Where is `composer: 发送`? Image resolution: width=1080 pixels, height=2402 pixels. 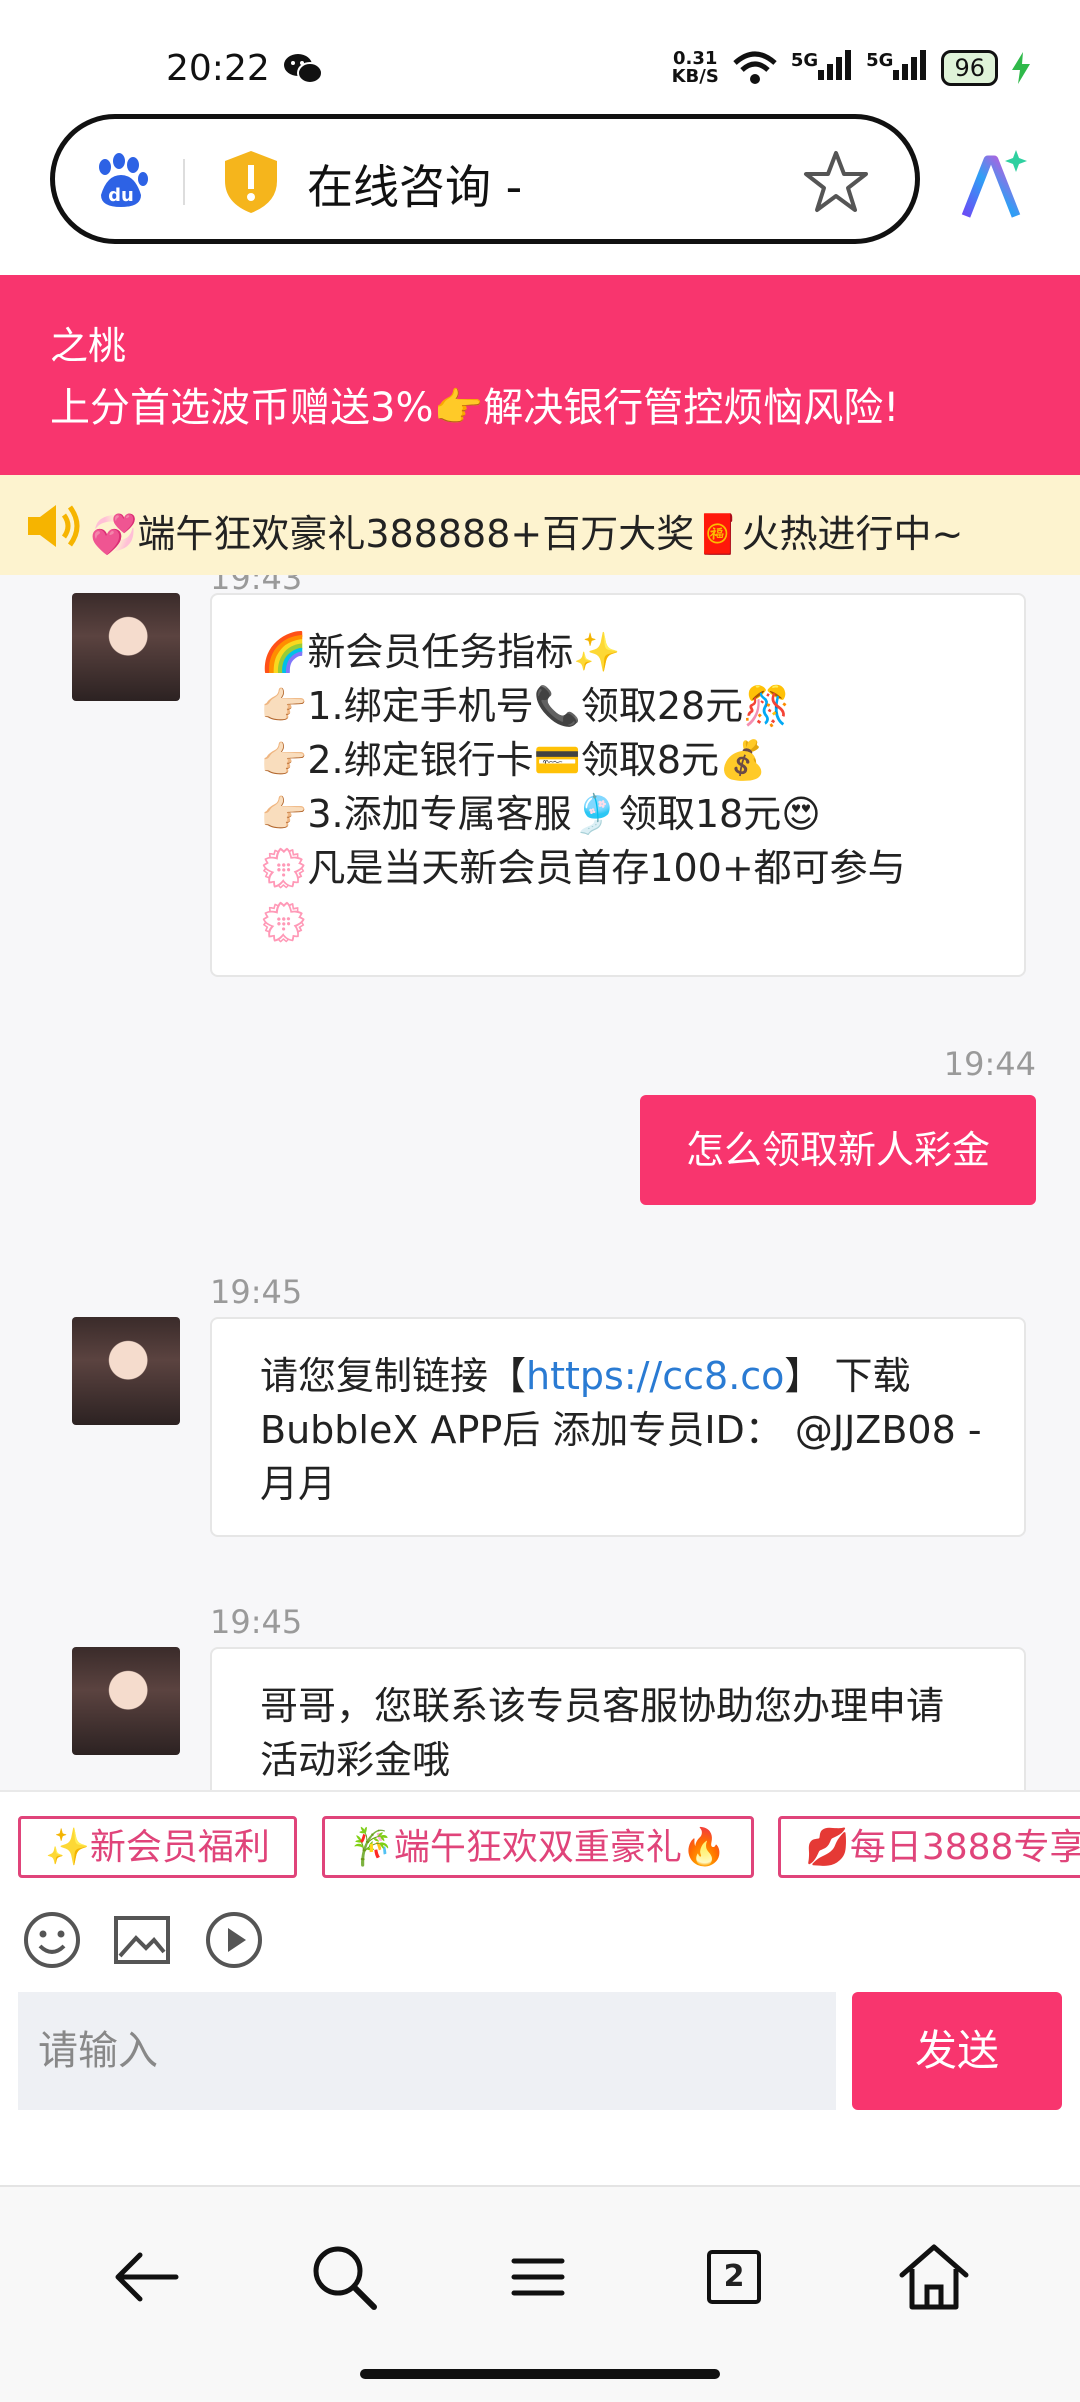
composer: 发送 is located at coordinates (540, 2087).